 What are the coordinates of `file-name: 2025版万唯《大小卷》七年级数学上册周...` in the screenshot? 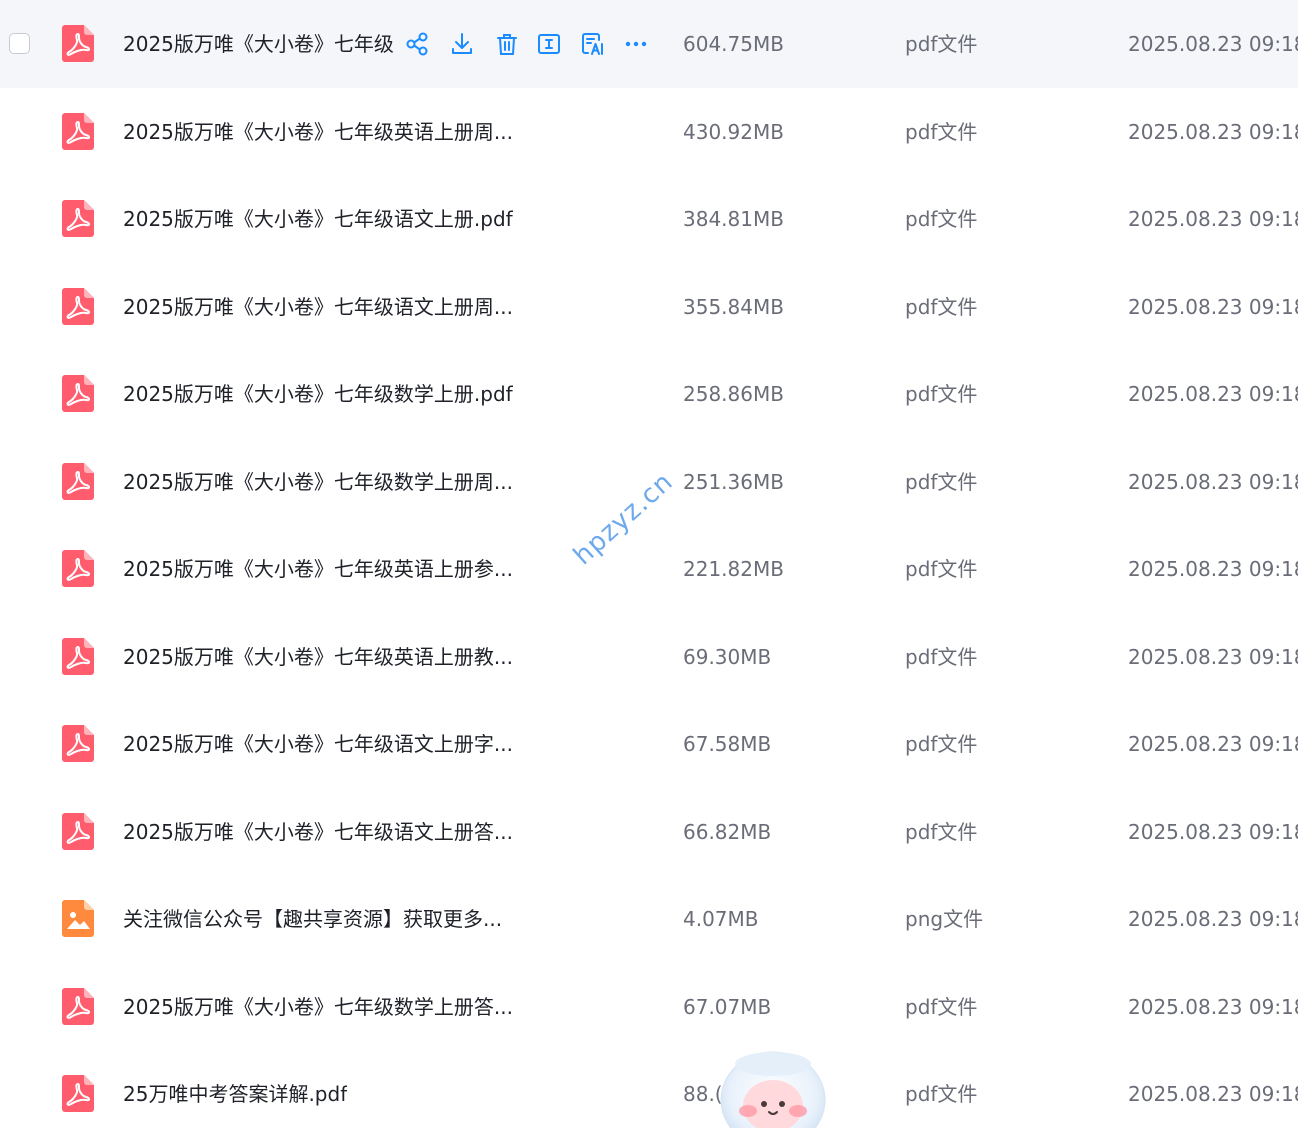 It's located at (318, 482).